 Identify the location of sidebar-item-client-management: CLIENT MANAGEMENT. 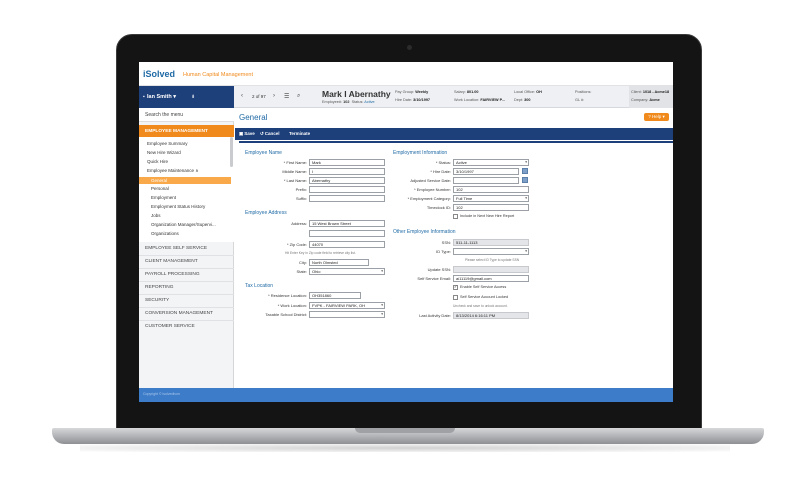
(171, 261).